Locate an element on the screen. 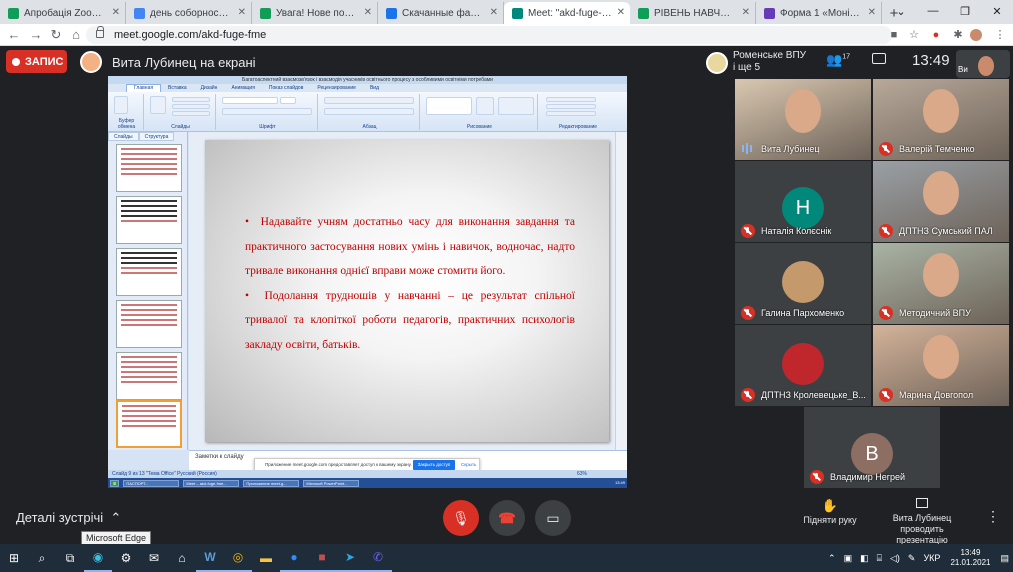 Image resolution: width=1013 pixels, height=572 pixels. camera-button: ▭ is located at coordinates (553, 518).